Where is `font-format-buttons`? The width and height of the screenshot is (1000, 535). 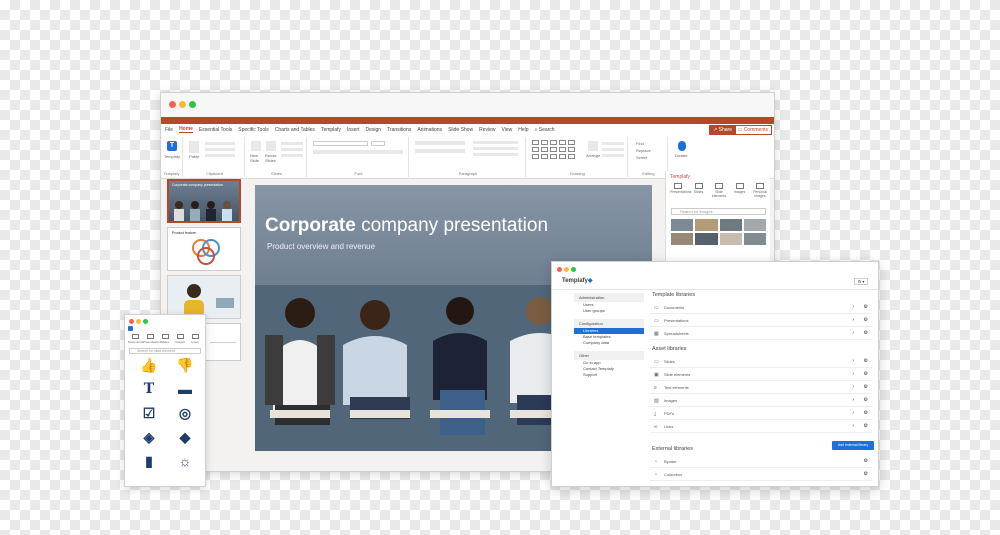 font-format-buttons is located at coordinates (358, 152).